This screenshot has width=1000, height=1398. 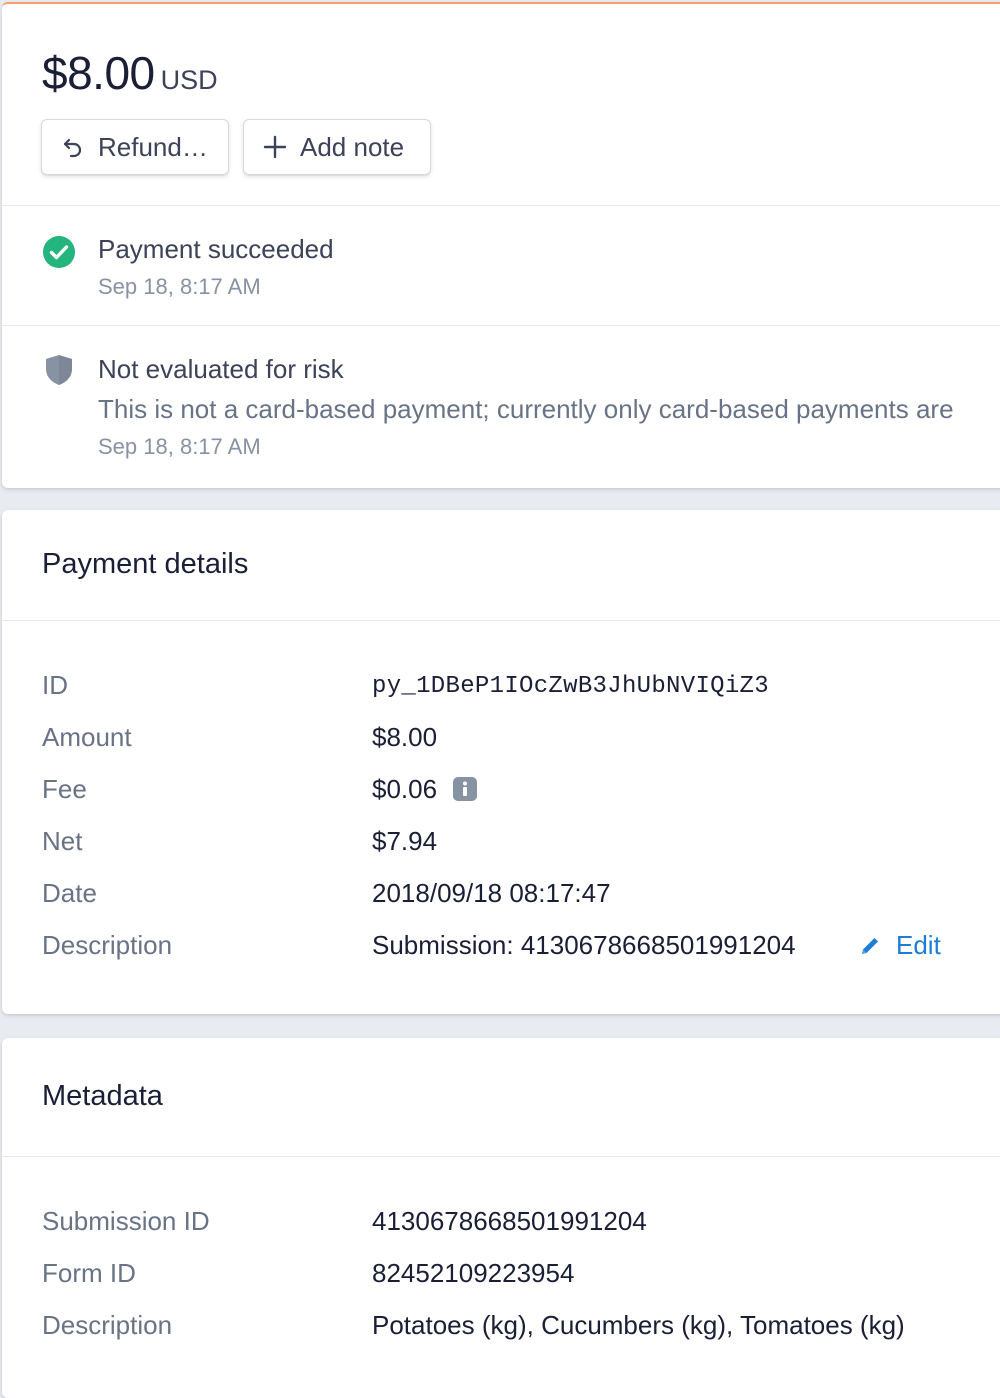 I want to click on info-icon, so click(x=465, y=789).